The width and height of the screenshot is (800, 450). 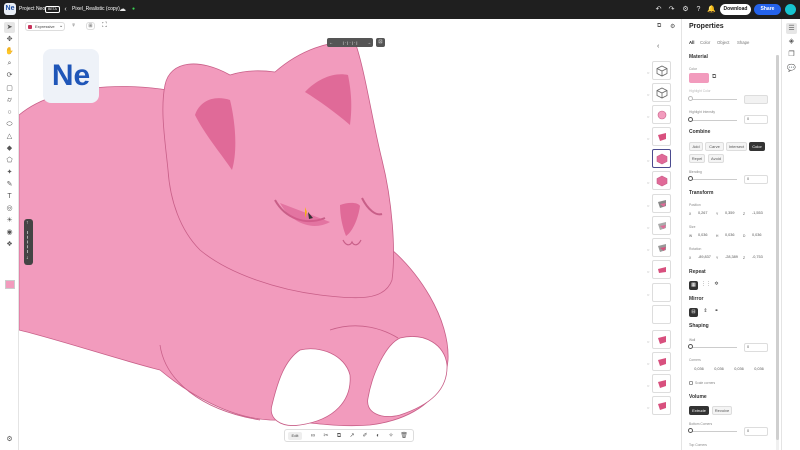 What do you see at coordinates (96, 9) in the screenshot?
I see `file-name: Pixel_Realistic (copy)` at bounding box center [96, 9].